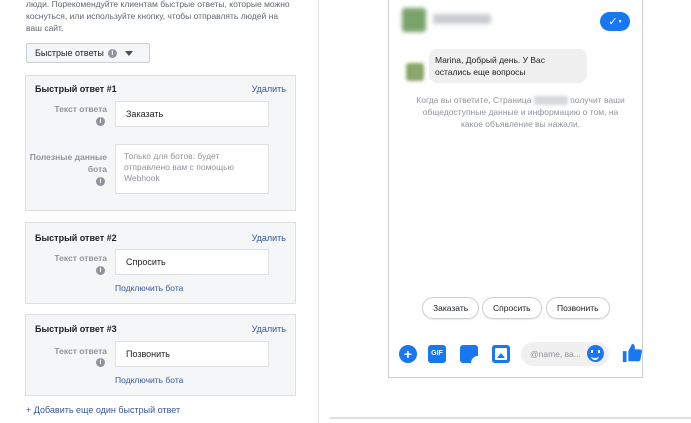  I want to click on add-quick-reply-link: + Добавить еще один быстрый ответ, so click(103, 410).